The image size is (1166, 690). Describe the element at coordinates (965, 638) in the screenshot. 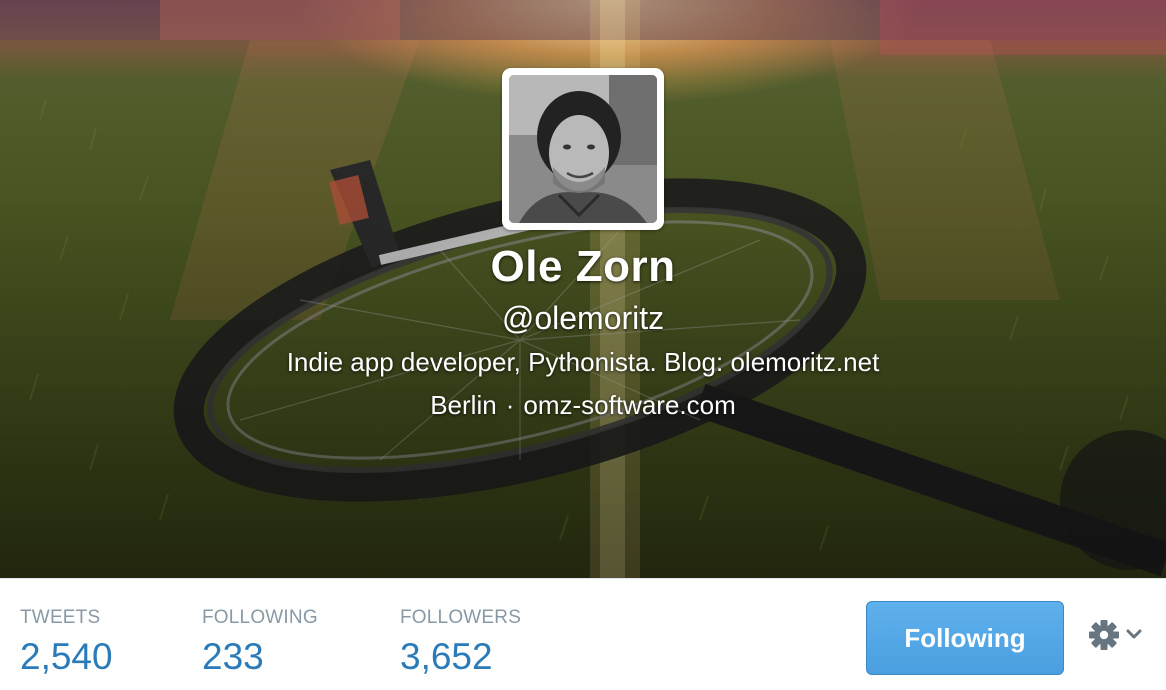

I see `following-button: Following` at that location.